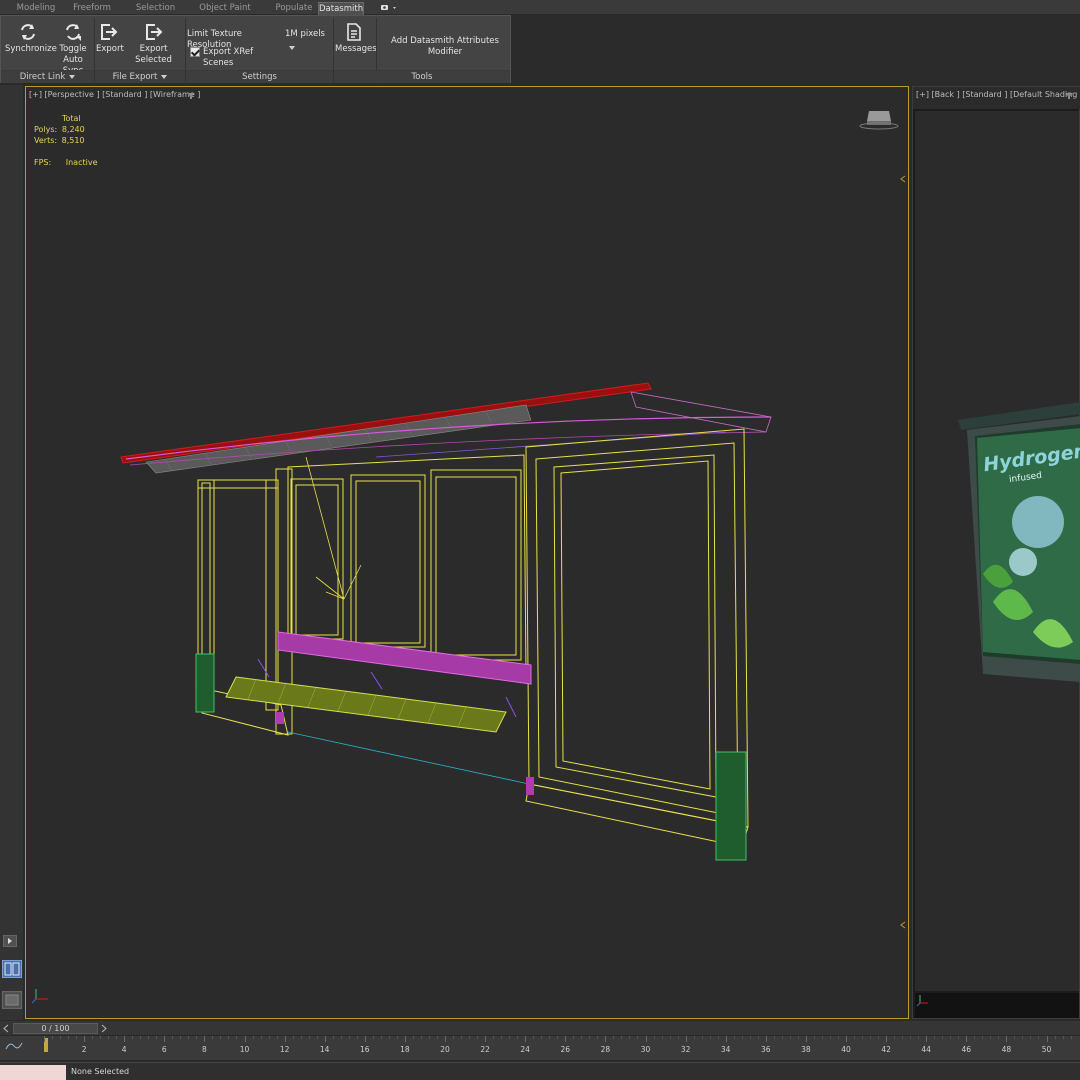  Describe the element at coordinates (365, 1049) in the screenshot. I see `timeline-tick-label: 16` at that location.